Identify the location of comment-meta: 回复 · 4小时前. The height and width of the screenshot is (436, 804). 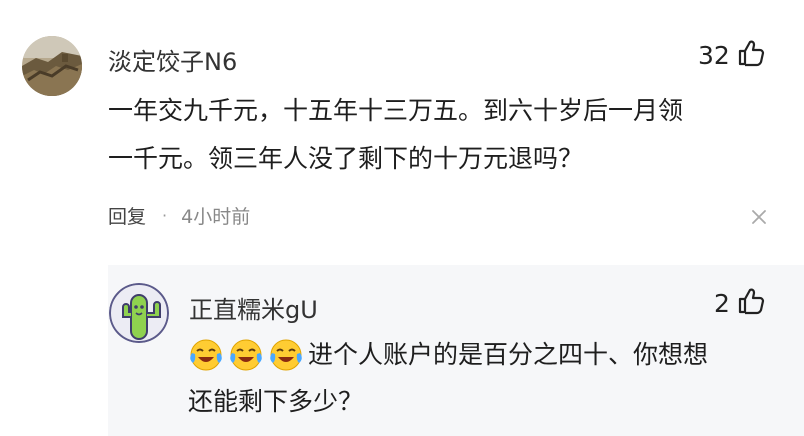
(179, 215).